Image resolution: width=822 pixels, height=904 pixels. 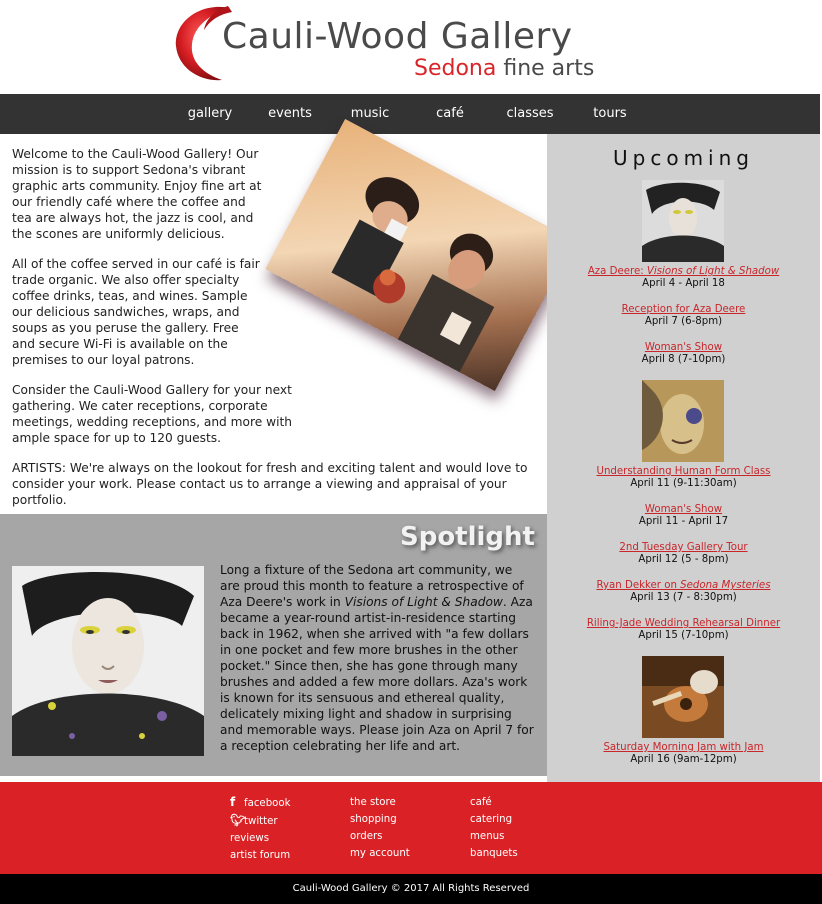 I want to click on event-date: April 13 (7 - 8:30pm), so click(x=683, y=597).